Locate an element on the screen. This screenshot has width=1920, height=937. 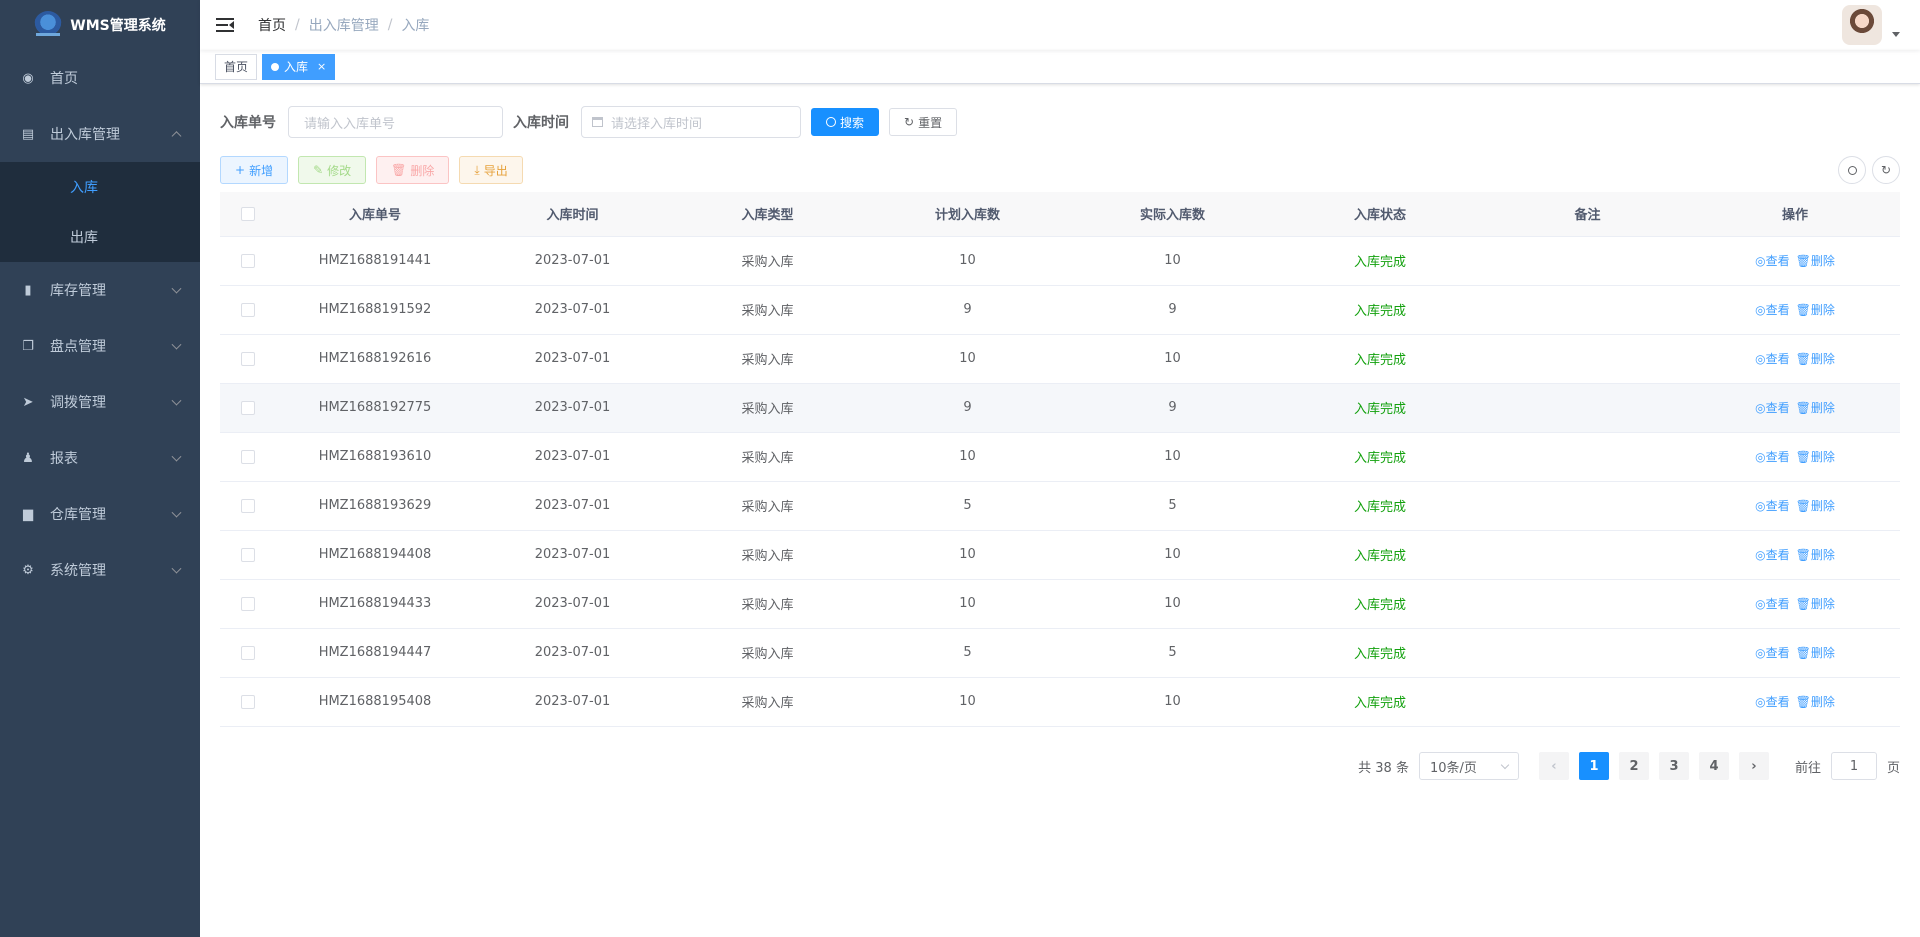
select-all-checkbox is located at coordinates (247, 213).